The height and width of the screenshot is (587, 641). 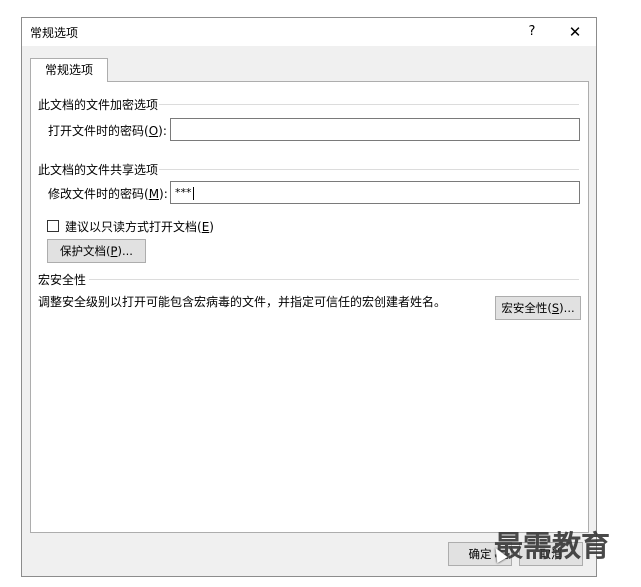 I want to click on share-group-divider, so click(x=369, y=169).